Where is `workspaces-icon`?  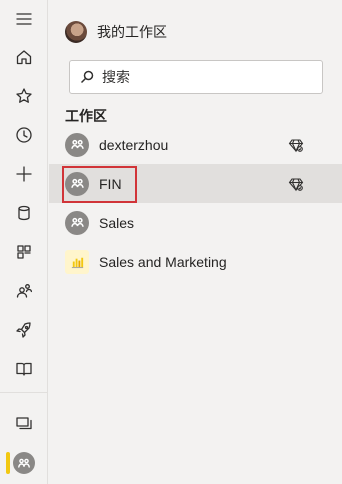 workspaces-icon is located at coordinates (24, 423).